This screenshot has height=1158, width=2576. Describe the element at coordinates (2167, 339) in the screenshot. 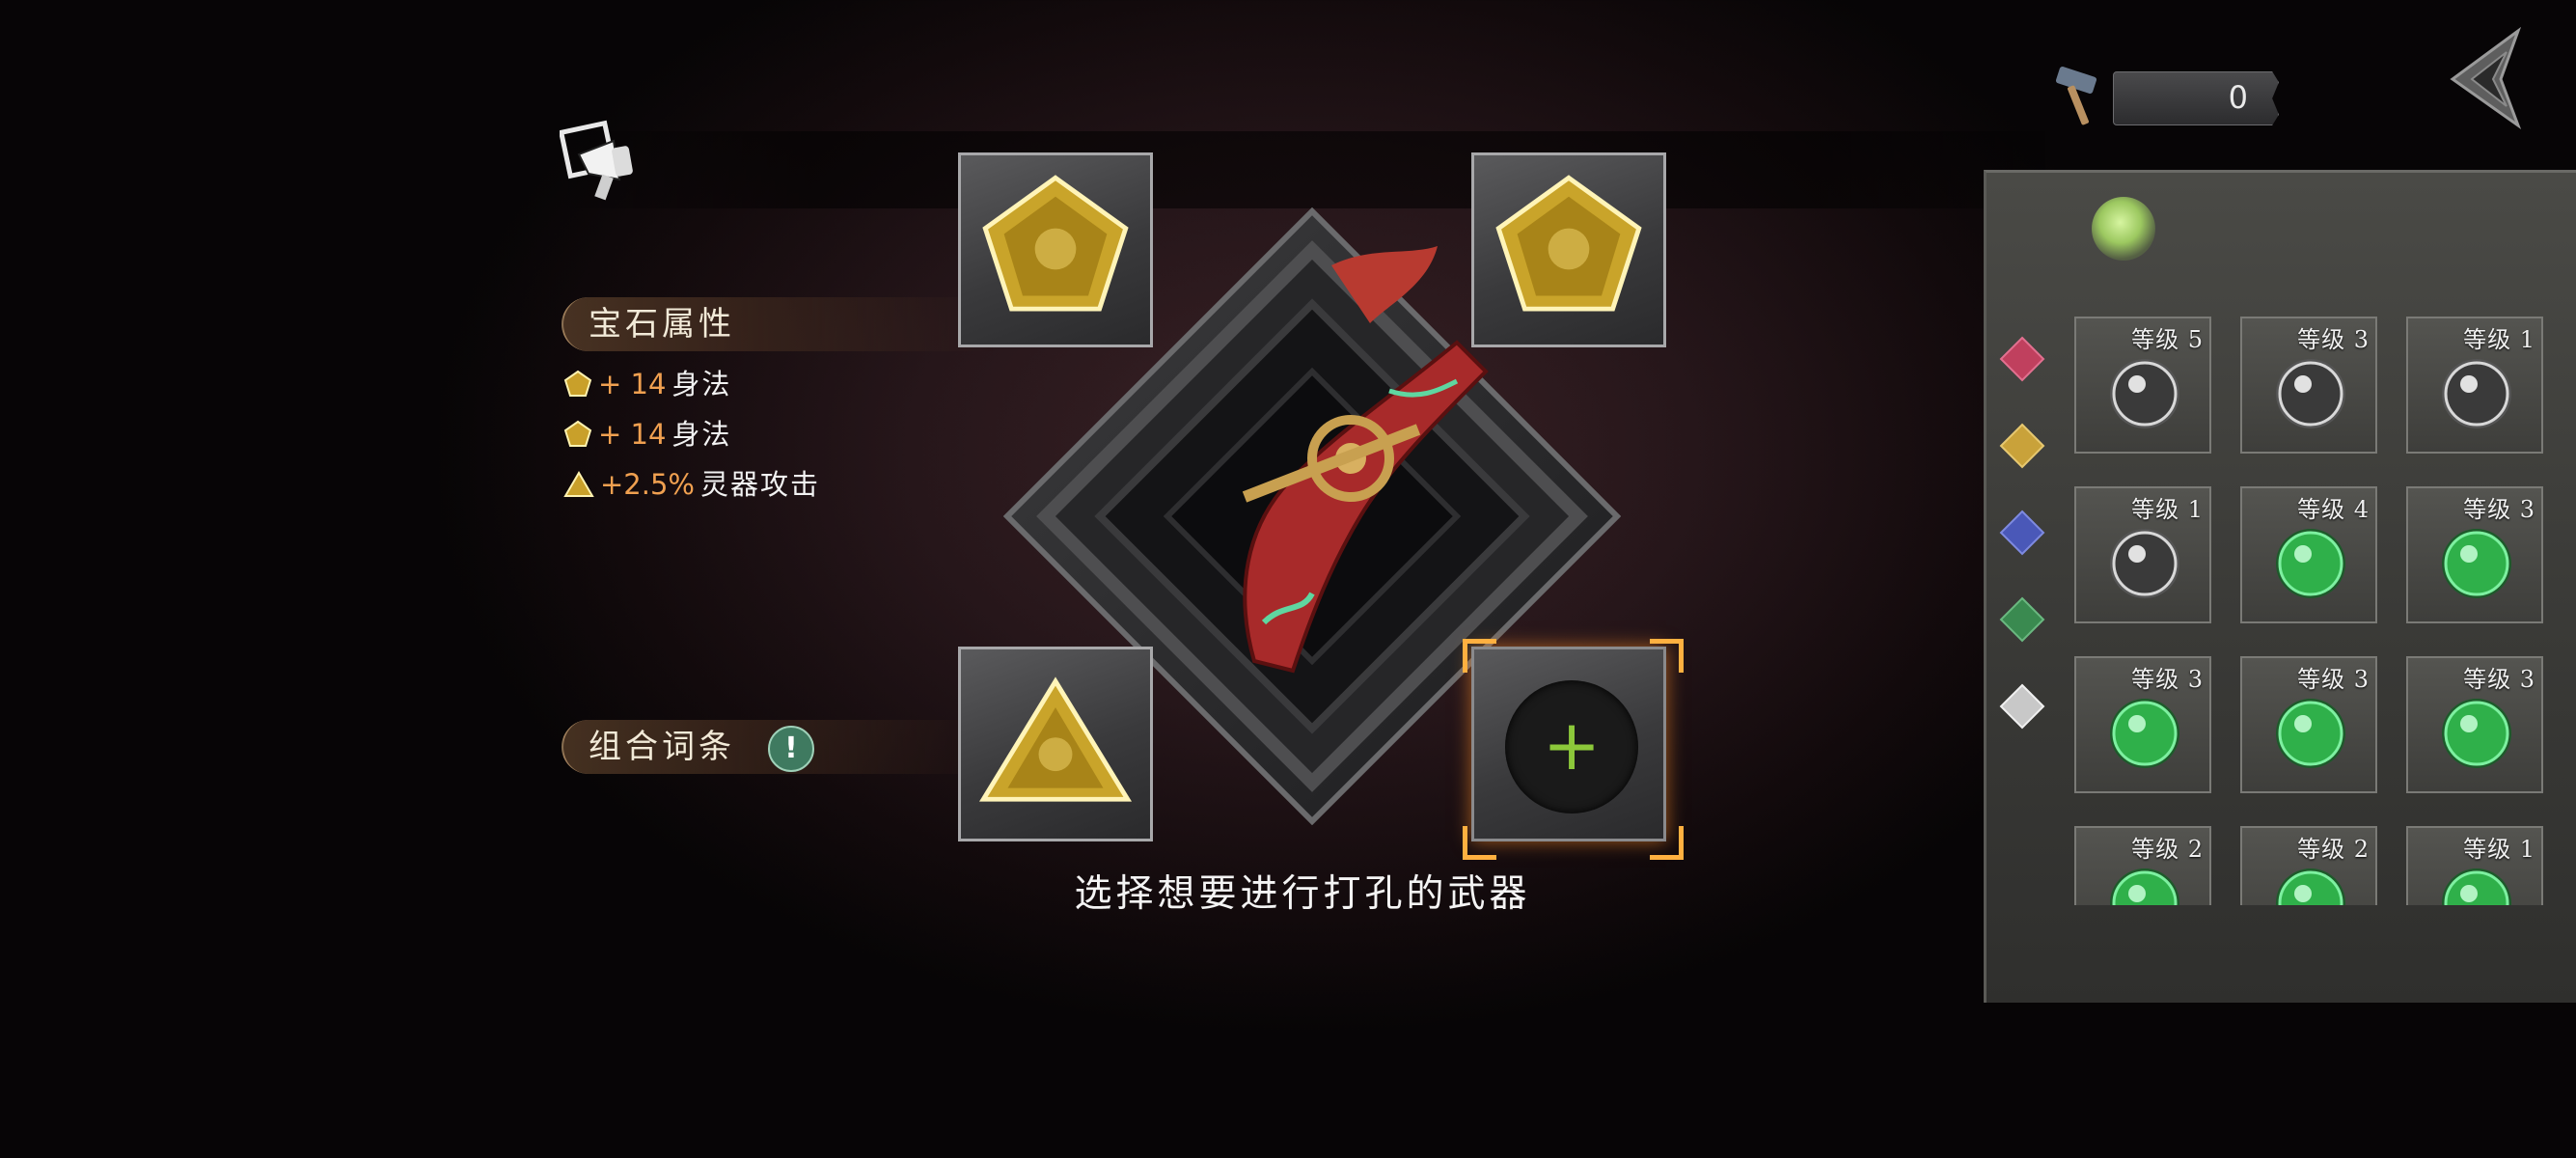

I see `gem-level-label: 等级 5` at that location.